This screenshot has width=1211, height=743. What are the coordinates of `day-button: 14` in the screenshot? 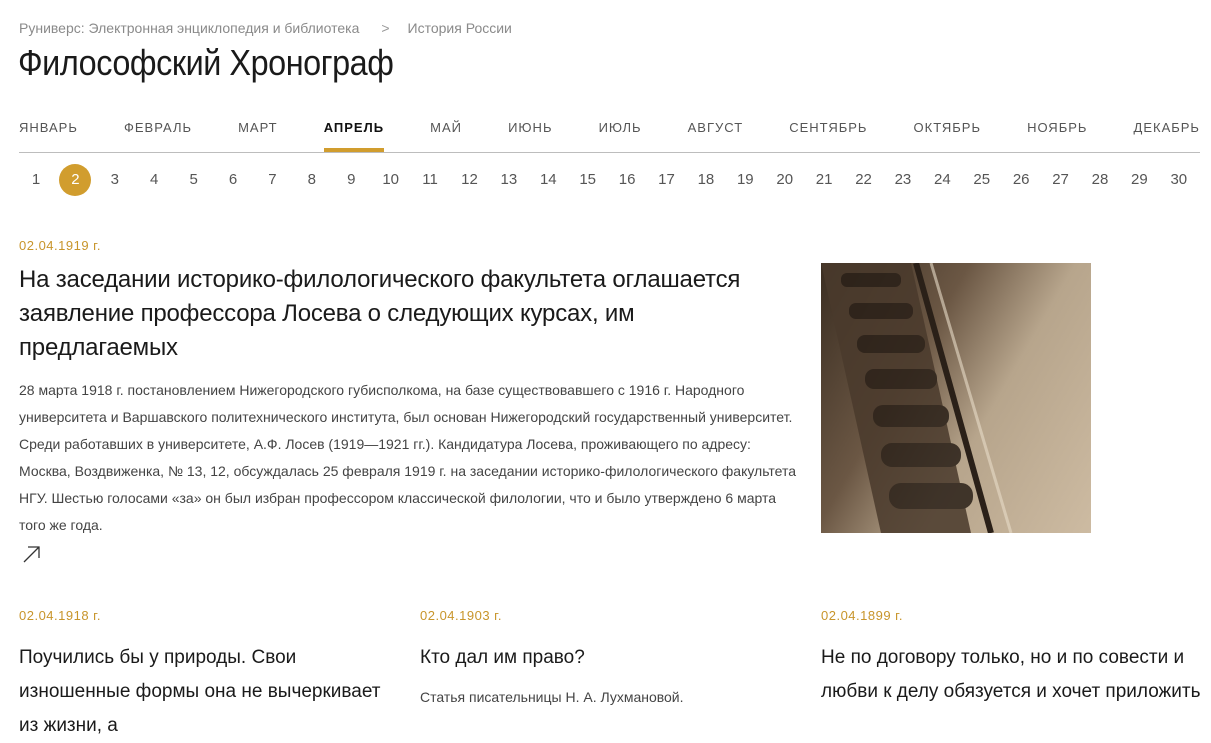 It's located at (548, 180).